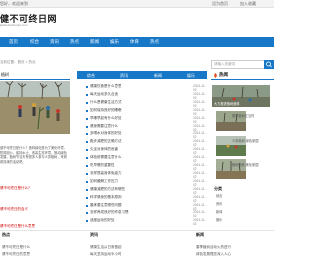 Image resolution: width=320 pixels, height=258 pixels. Describe the element at coordinates (142, 191) in the screenshot. I see `list-item: 健康减肥的方法有哪些 2024-11-02` at that location.